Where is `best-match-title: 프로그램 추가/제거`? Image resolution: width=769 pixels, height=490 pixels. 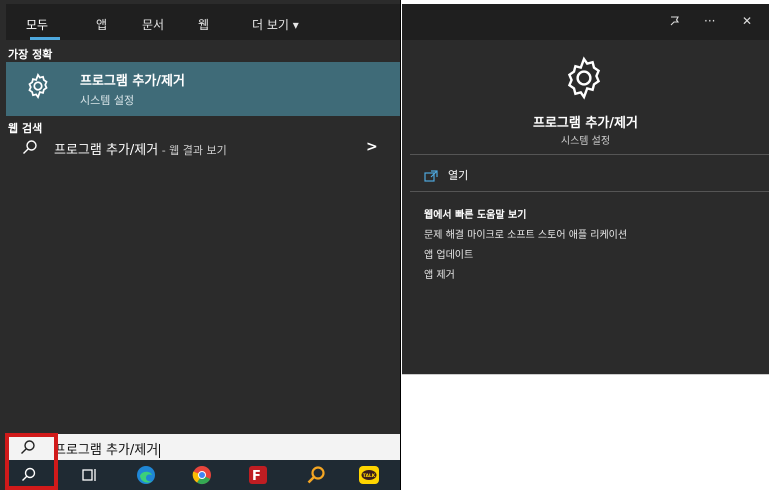
best-match-title: 프로그램 추가/제거 is located at coordinates (132, 81).